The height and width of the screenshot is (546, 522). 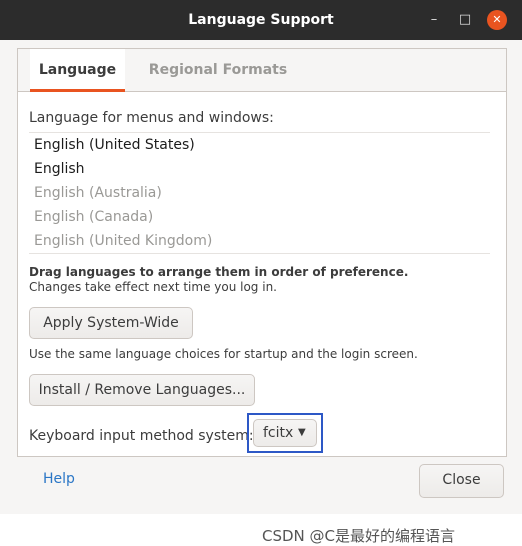 I want to click on close-button: Close, so click(x=461, y=481).